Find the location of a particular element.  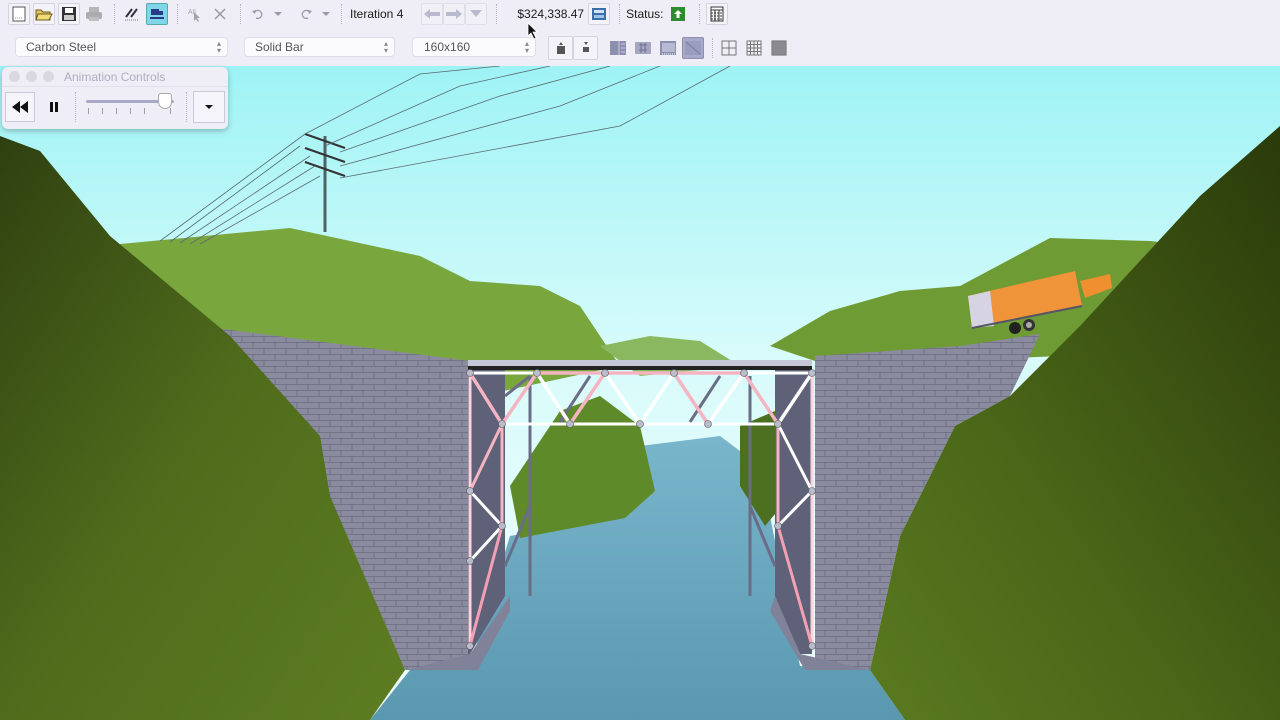

cost-value: $324,338.47 is located at coordinates (551, 14).